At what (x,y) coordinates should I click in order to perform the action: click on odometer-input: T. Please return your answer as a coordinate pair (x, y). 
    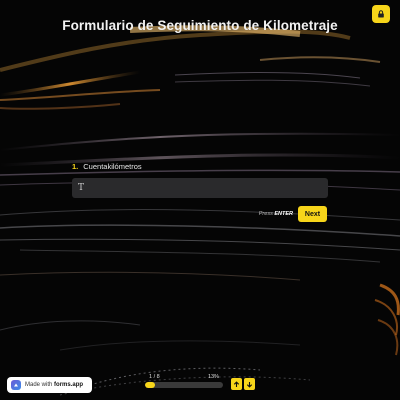
    Looking at the image, I should click on (200, 188).